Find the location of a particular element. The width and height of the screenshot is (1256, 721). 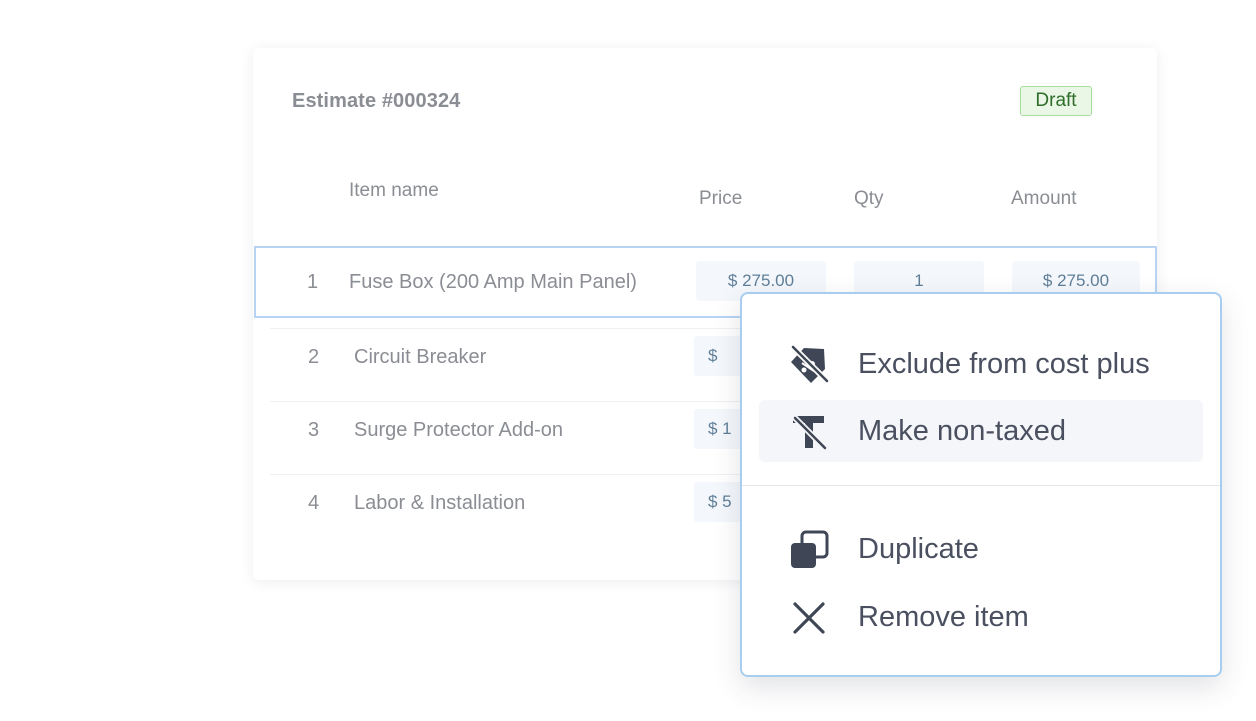

row-number: 2 is located at coordinates (314, 357).